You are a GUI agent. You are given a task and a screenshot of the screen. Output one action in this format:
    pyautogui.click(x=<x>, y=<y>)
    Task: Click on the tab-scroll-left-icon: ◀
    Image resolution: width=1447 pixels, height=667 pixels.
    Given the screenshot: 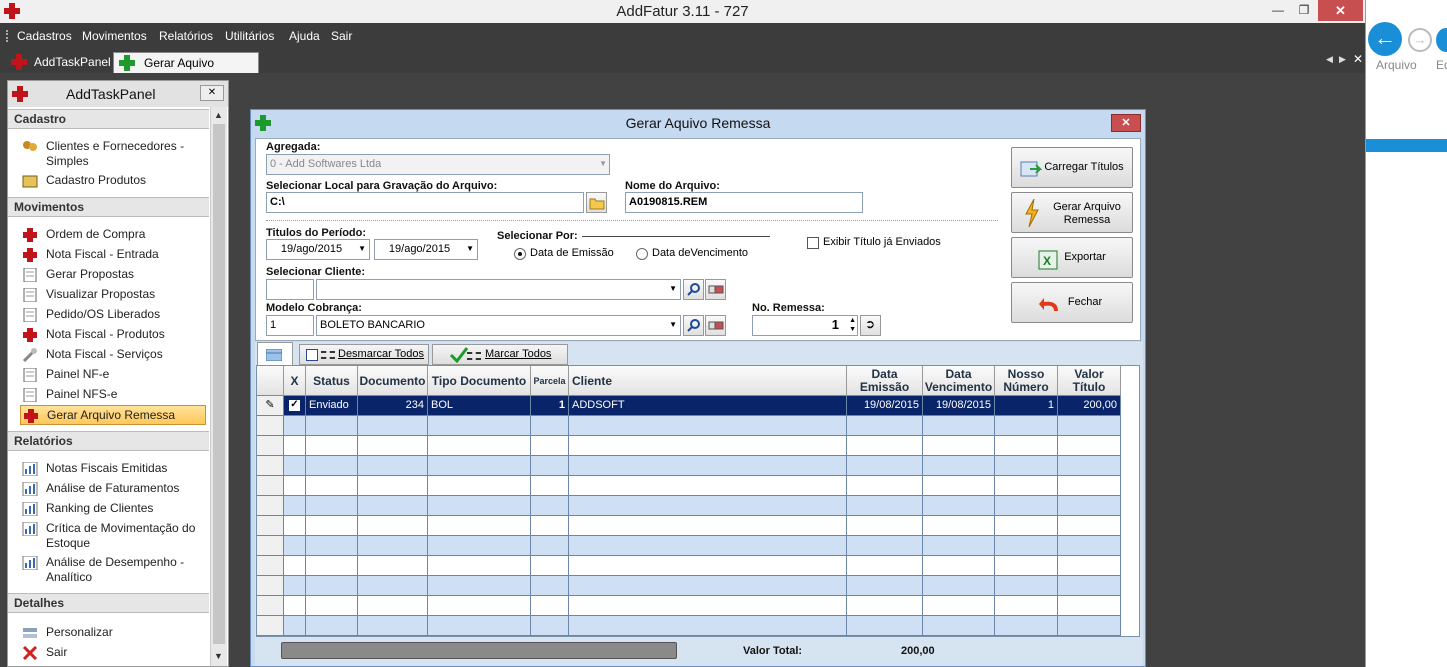 What is the action you would take?
    pyautogui.click(x=1329, y=59)
    